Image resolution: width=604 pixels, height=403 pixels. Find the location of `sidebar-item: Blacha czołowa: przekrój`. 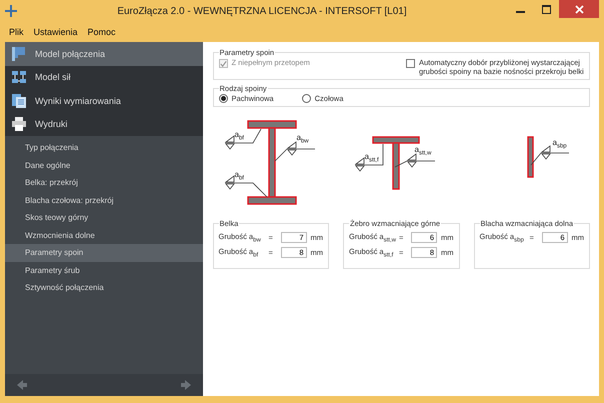

sidebar-item: Blacha czołowa: przekrój is located at coordinates (103, 200).